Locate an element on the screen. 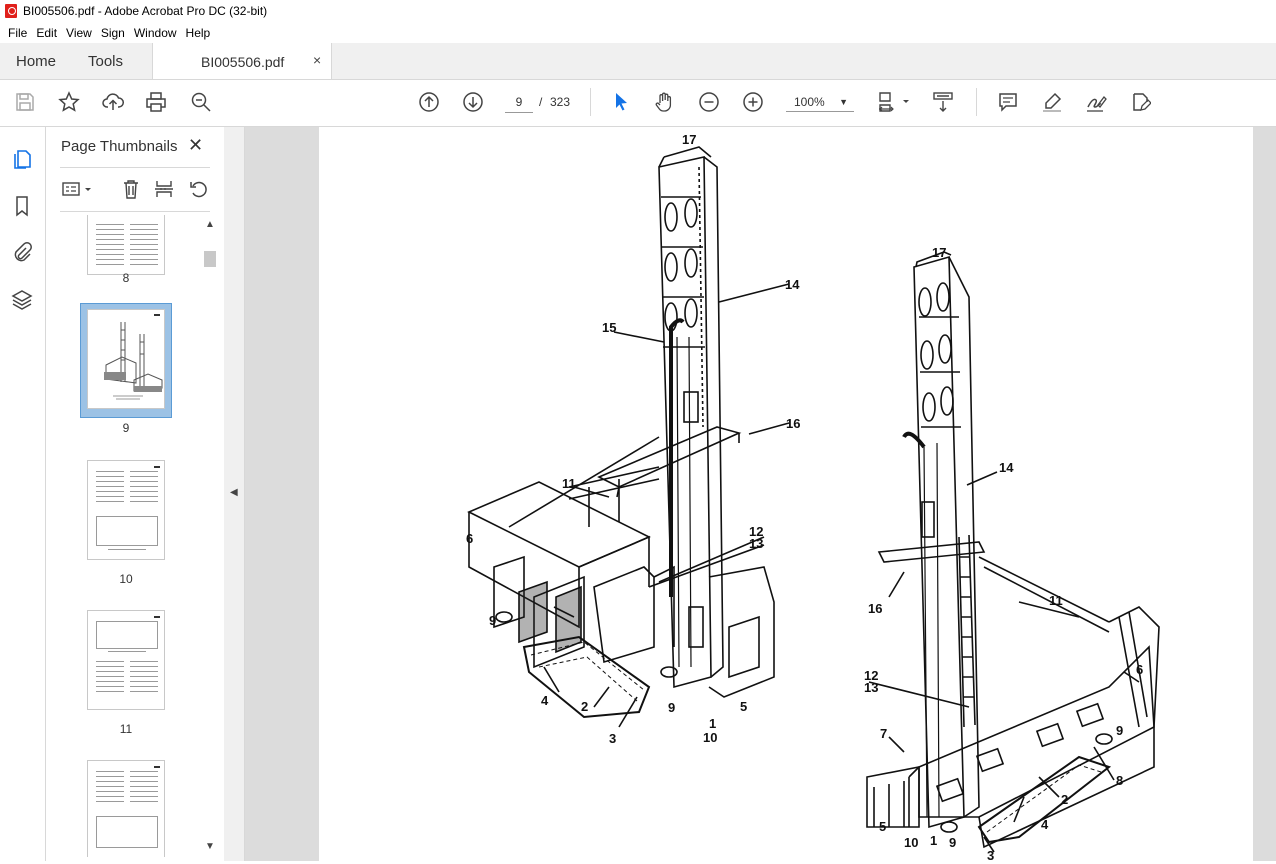 Image resolution: width=1276 pixels, height=864 pixels. bookmark-star-icon is located at coordinates (69, 102).